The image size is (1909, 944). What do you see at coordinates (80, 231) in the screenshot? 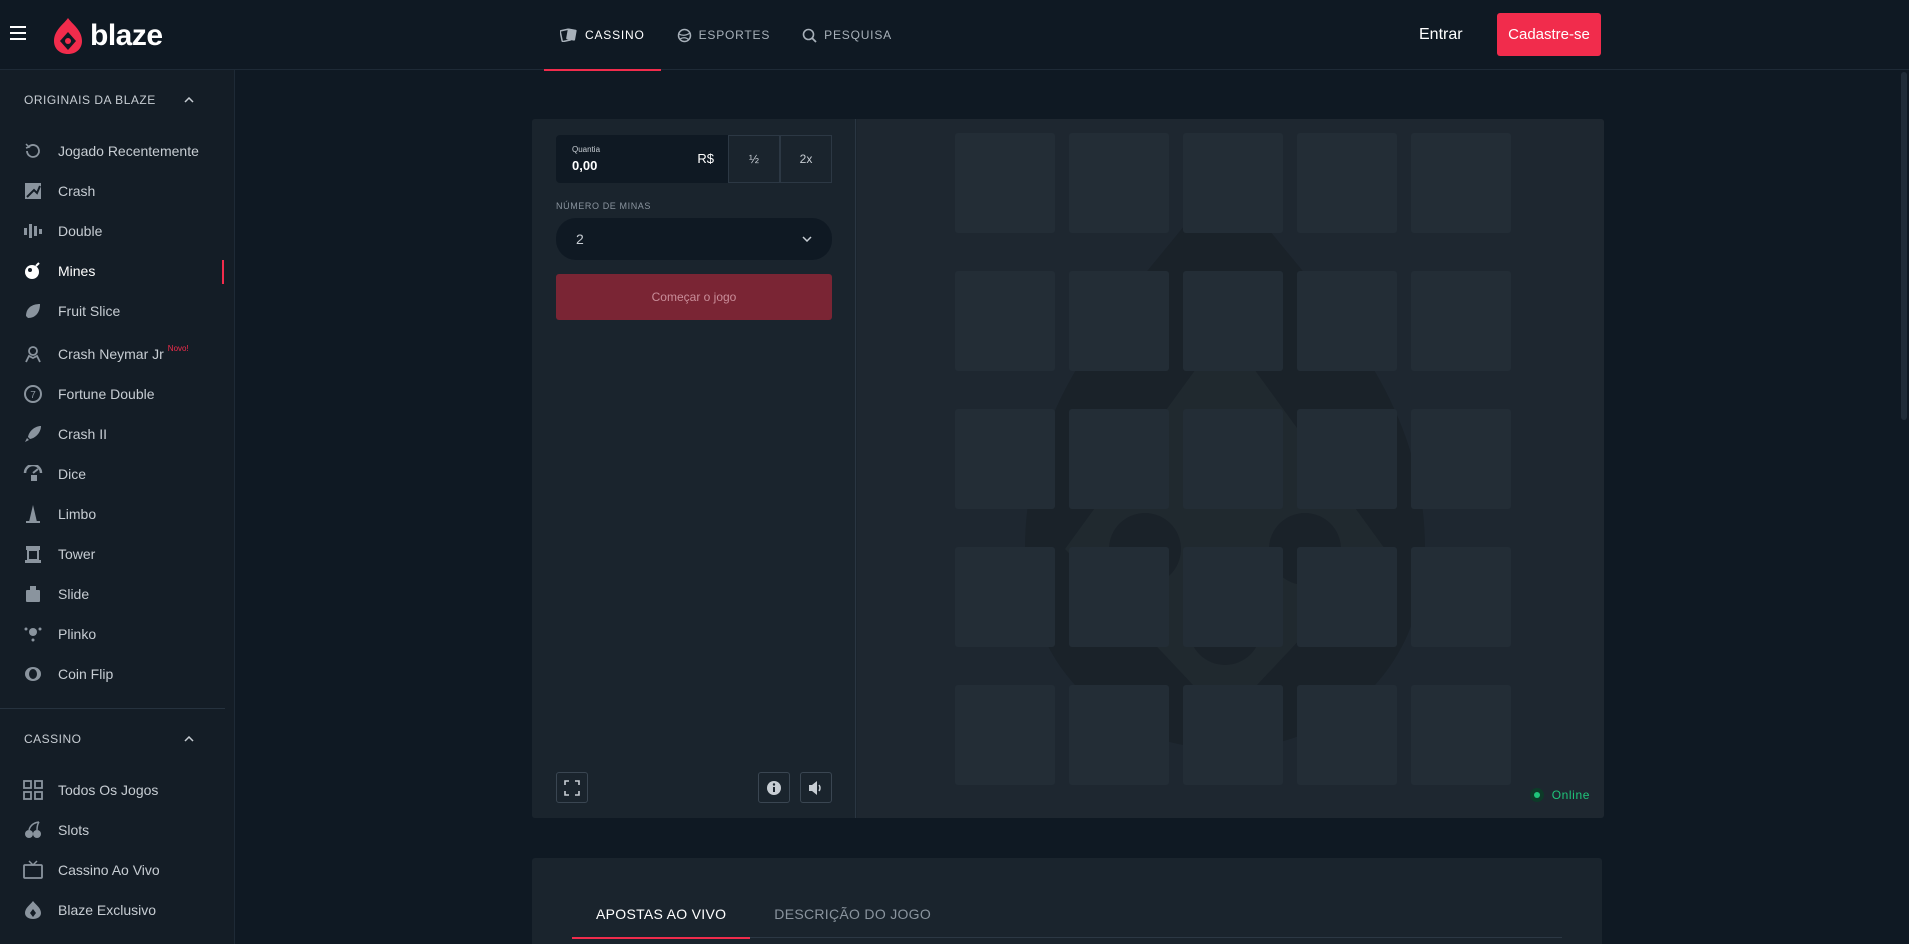
I see `sidebar-item-label: Double` at bounding box center [80, 231].